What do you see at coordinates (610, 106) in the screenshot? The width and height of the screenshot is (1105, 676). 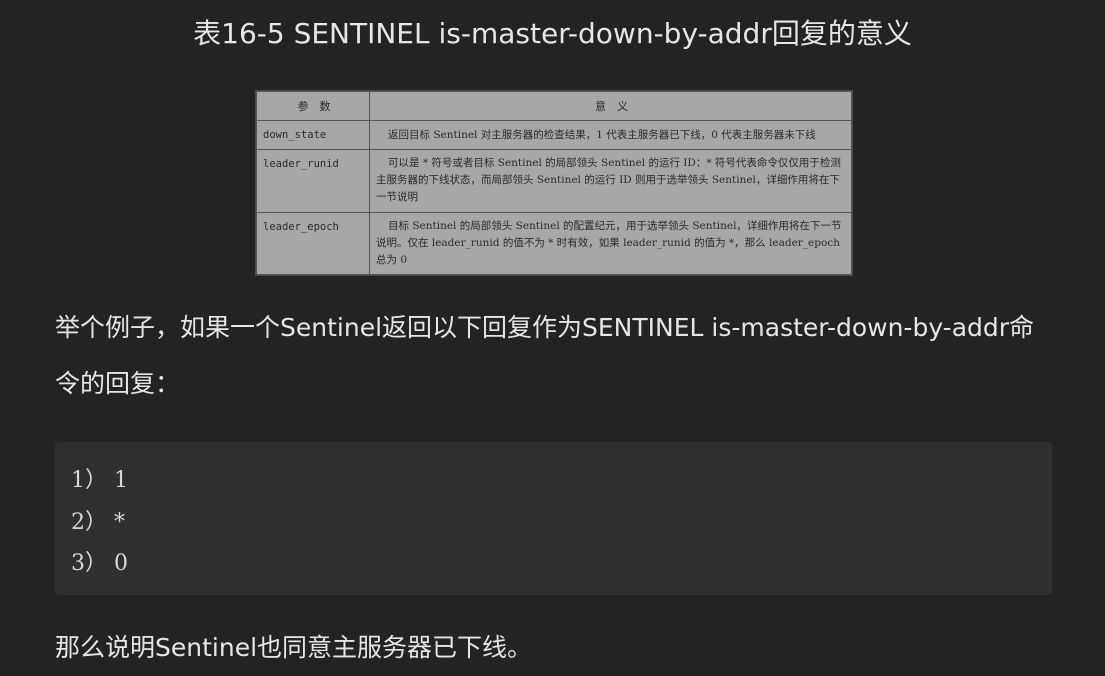 I see `header-meaning: 意 义` at bounding box center [610, 106].